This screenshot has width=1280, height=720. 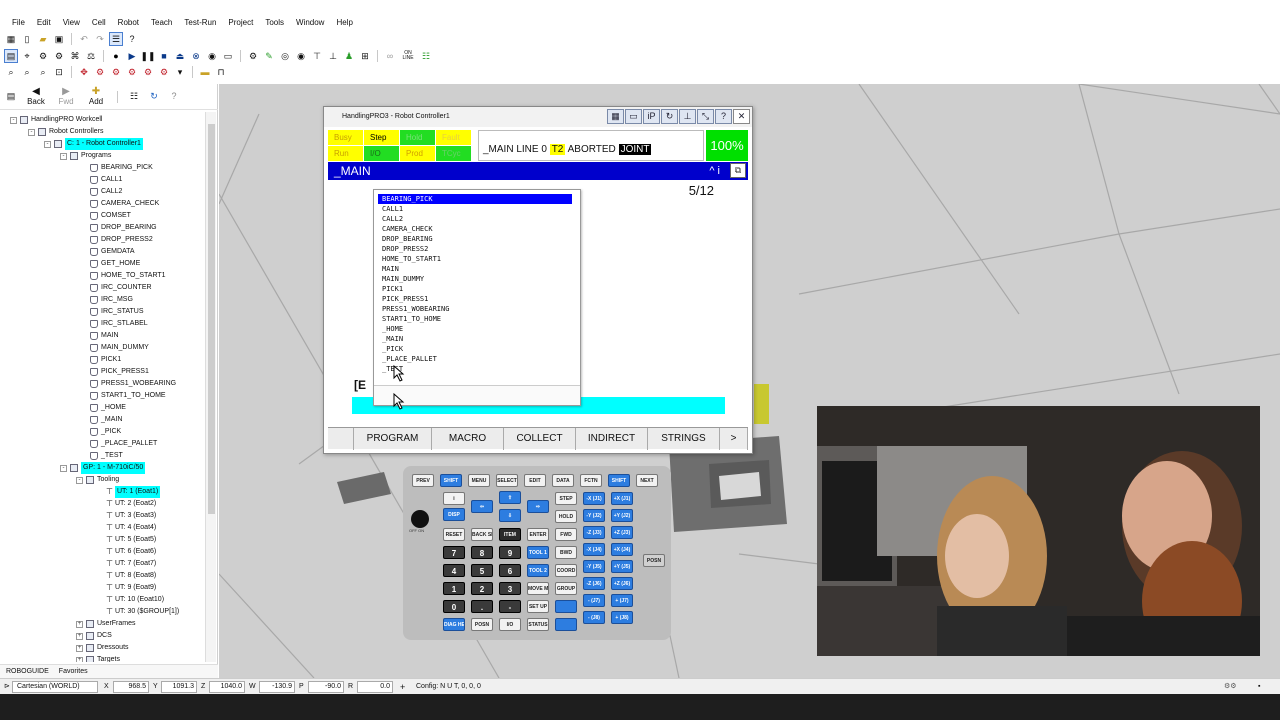 What do you see at coordinates (454, 534) in the screenshot?
I see `key-reset-button: RESET` at bounding box center [454, 534].